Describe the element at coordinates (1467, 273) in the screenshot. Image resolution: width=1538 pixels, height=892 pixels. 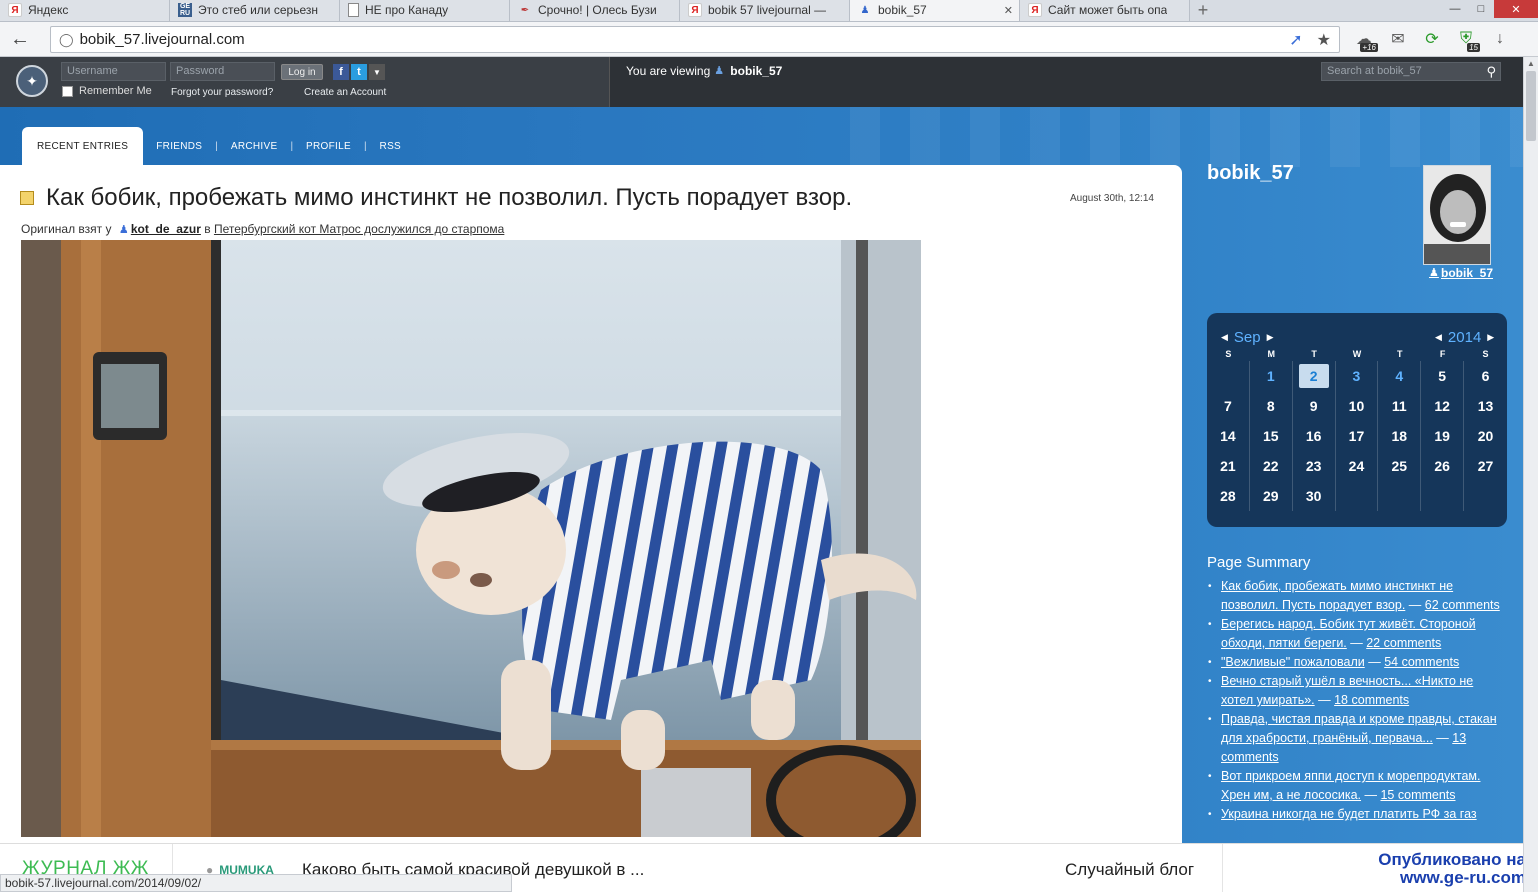
I see `avatar-username: bobik_57` at that location.